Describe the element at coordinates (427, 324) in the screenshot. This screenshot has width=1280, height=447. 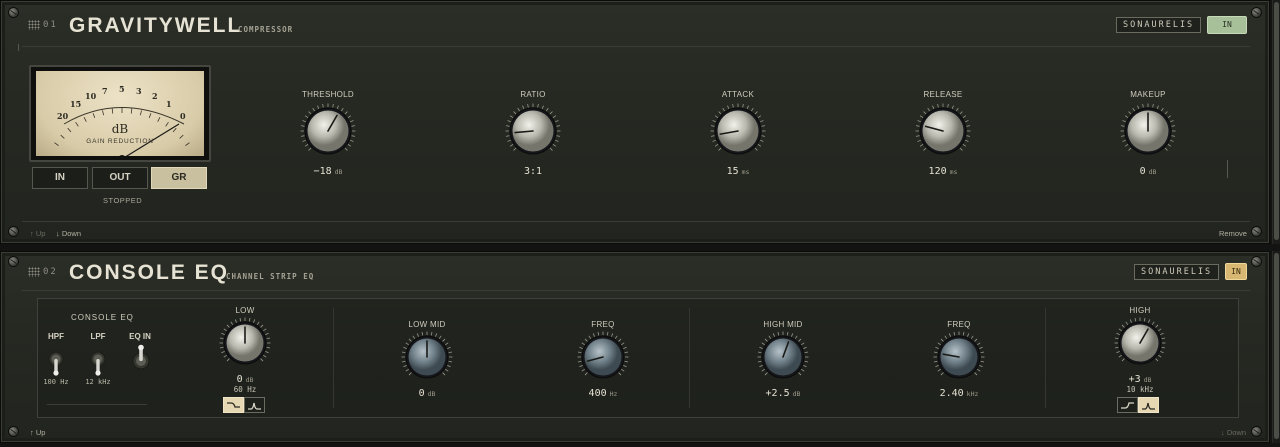
I see `knob-label: LOW MID` at that location.